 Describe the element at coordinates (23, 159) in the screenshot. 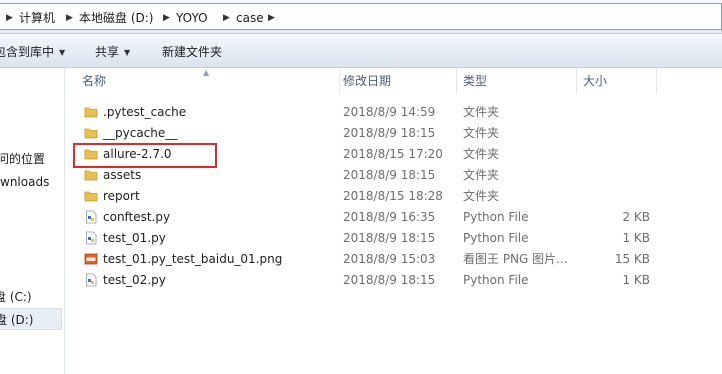

I see `nav-item-label: 问的位置` at that location.